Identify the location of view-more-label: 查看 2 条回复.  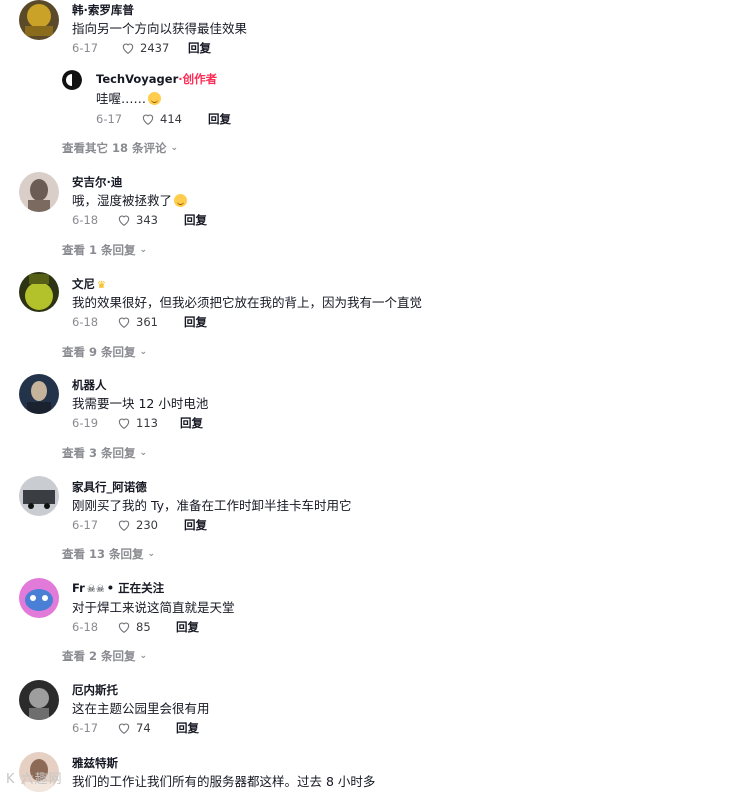
(99, 656).